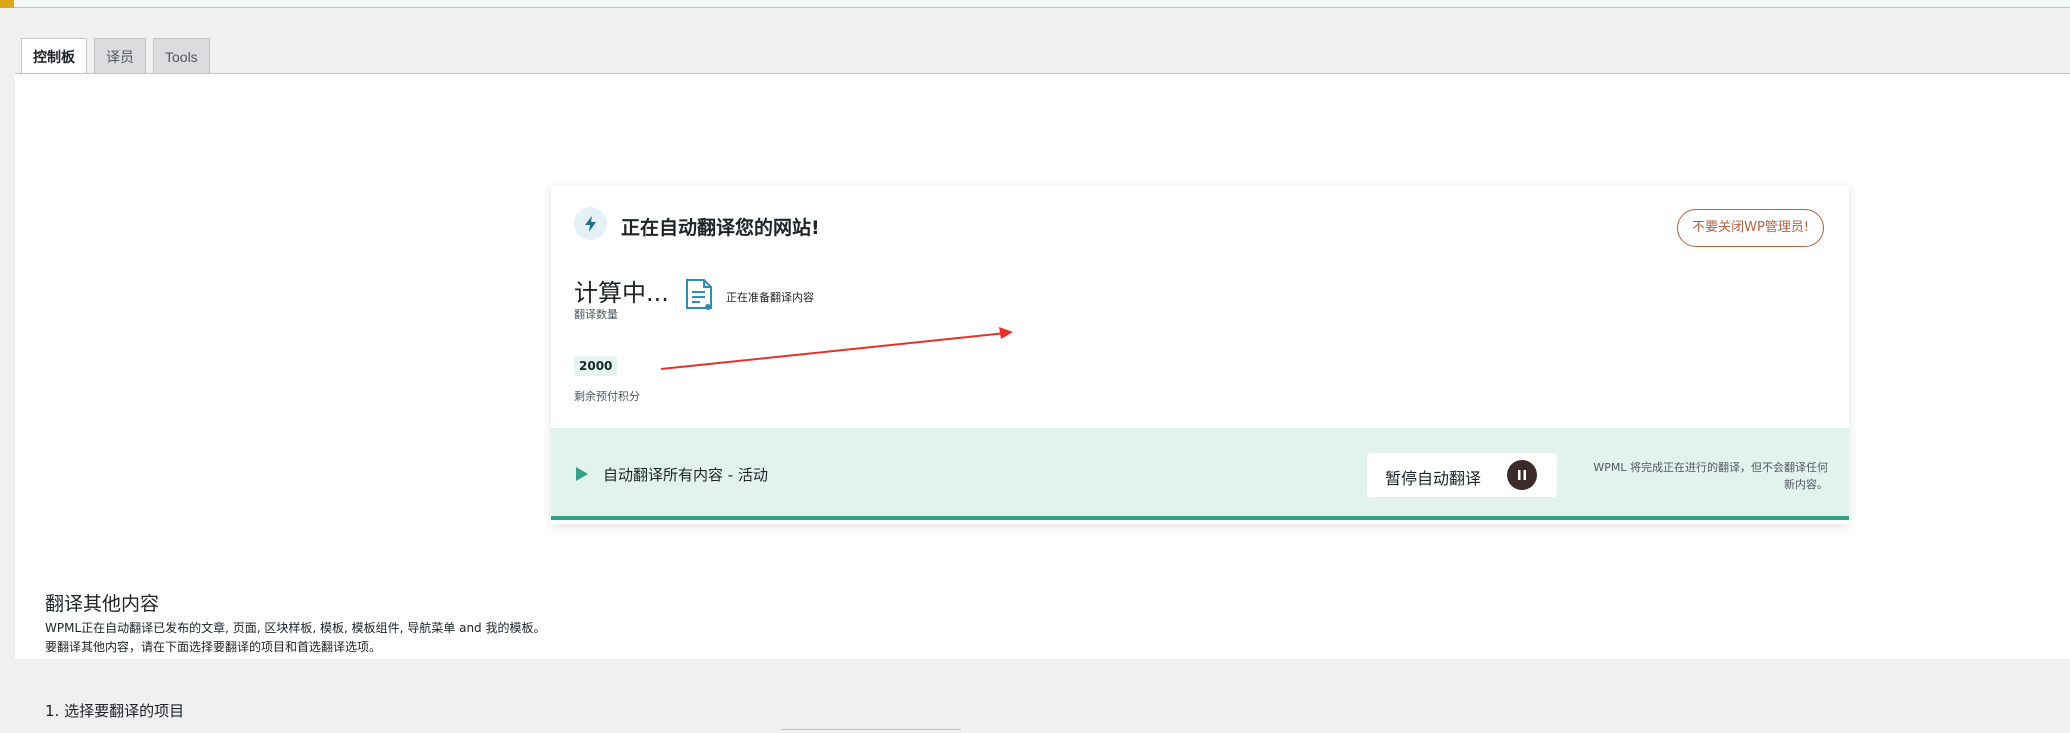  Describe the element at coordinates (1522, 475) in the screenshot. I see `pause-icon` at that location.